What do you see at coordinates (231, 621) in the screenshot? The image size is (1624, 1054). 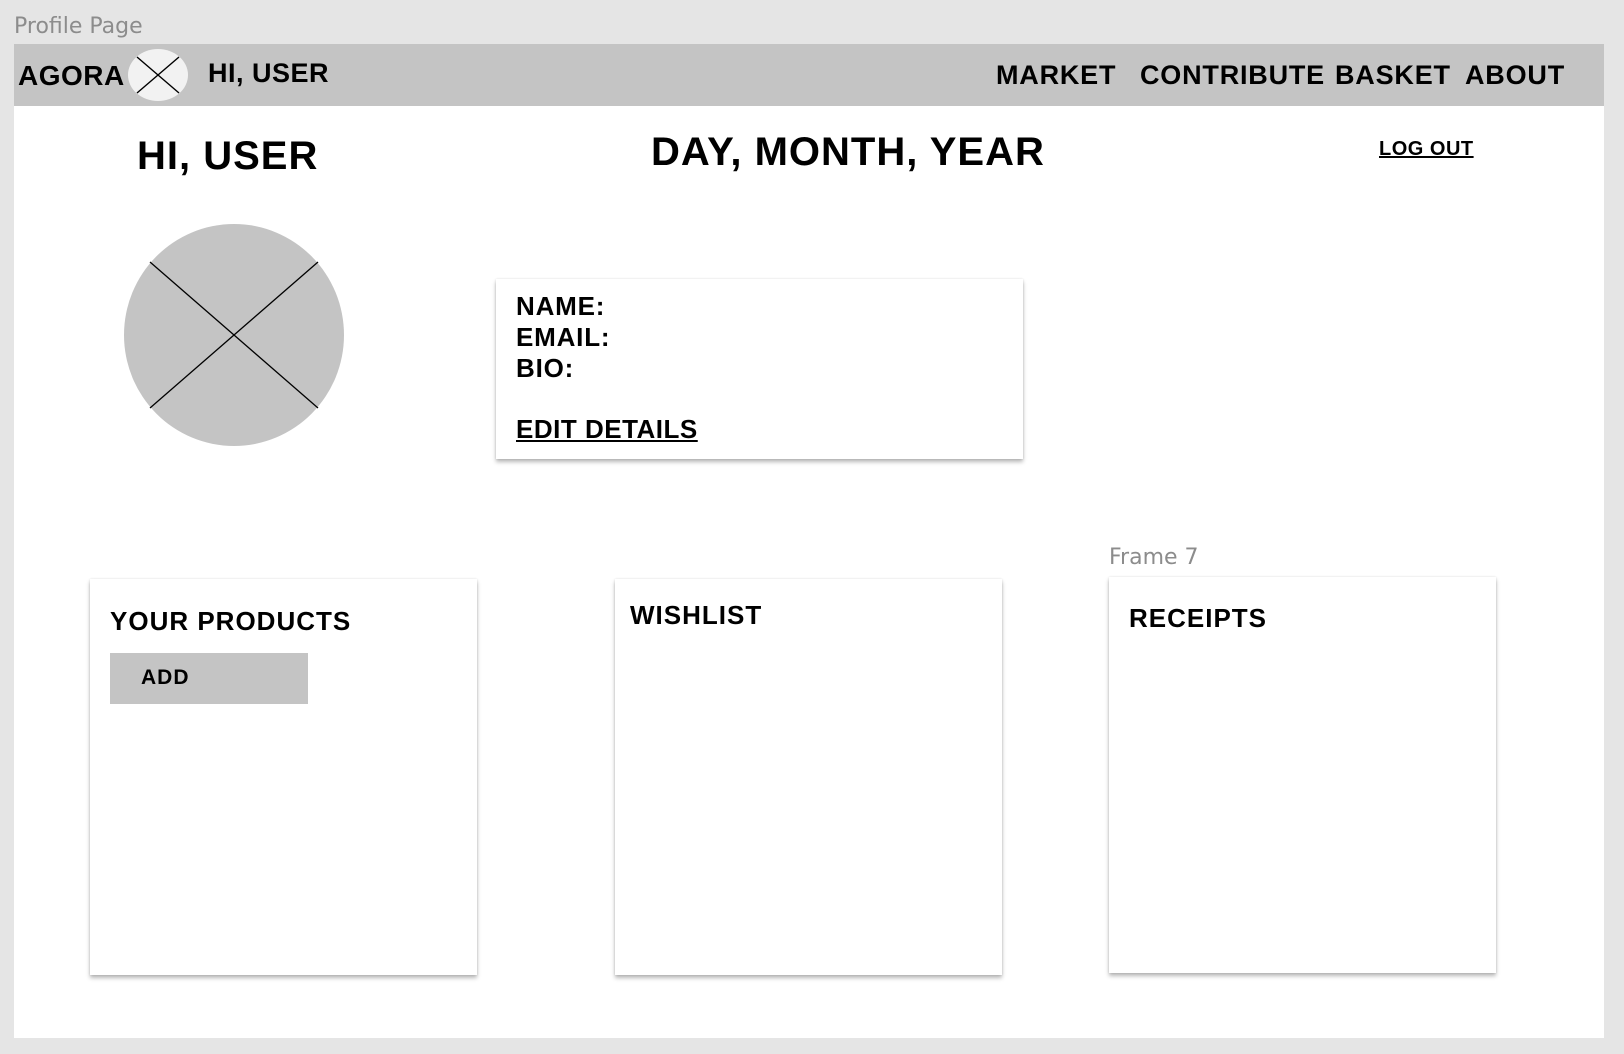 I see `your-products-title: YOUR PRODUCTS` at bounding box center [231, 621].